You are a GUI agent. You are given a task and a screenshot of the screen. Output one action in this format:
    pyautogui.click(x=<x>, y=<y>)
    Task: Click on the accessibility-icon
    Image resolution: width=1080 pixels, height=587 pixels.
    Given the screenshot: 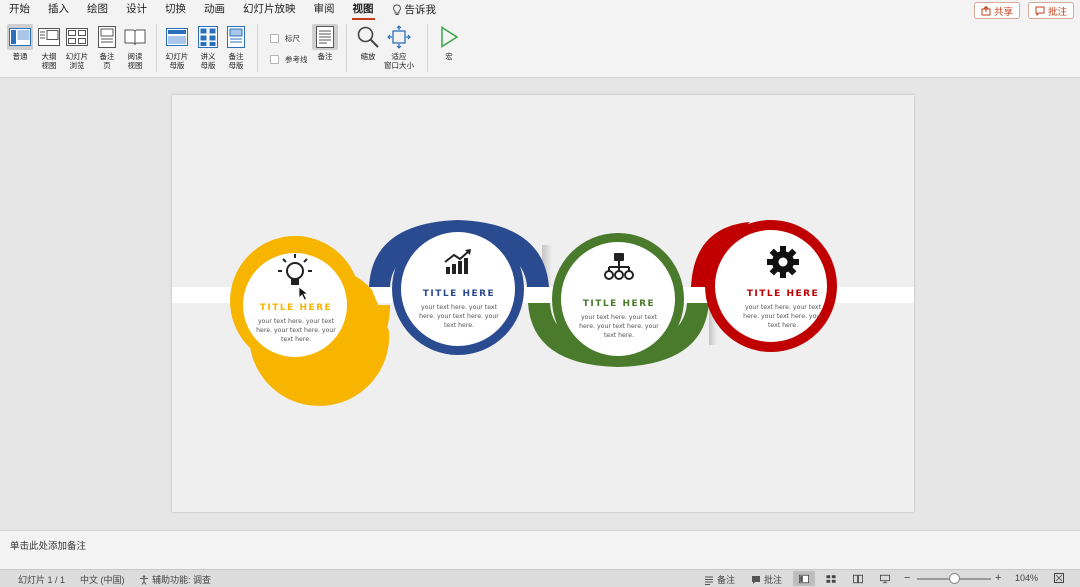 What is the action you would take?
    pyautogui.click(x=144, y=579)
    